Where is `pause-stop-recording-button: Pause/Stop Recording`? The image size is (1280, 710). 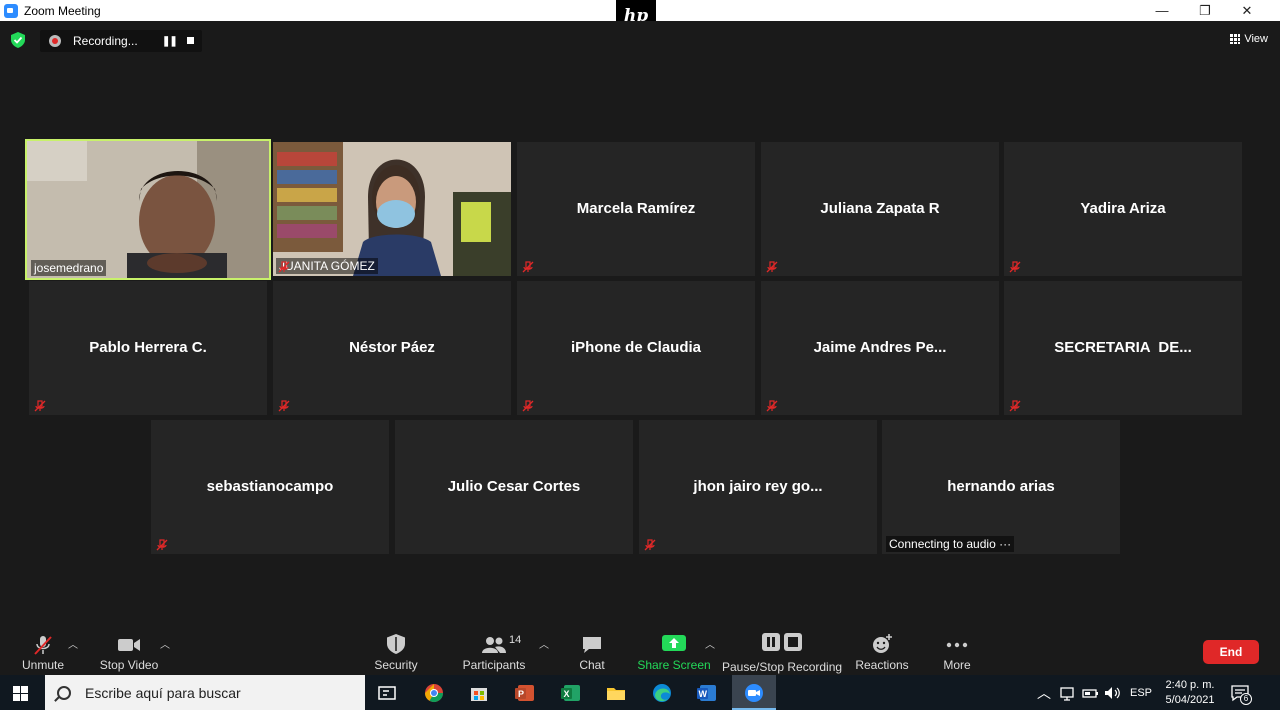
pause-stop-recording-button: Pause/Stop Recording is located at coordinates (782, 652).